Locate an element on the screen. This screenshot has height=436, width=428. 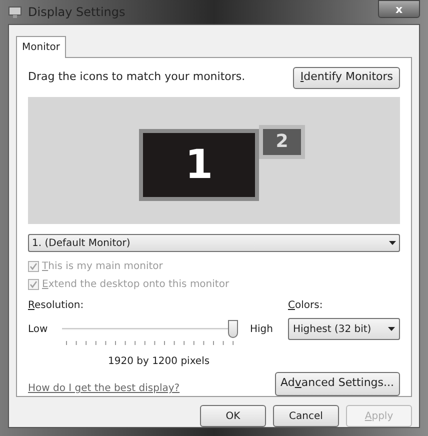
monitor-tile: 1 is located at coordinates (199, 165).